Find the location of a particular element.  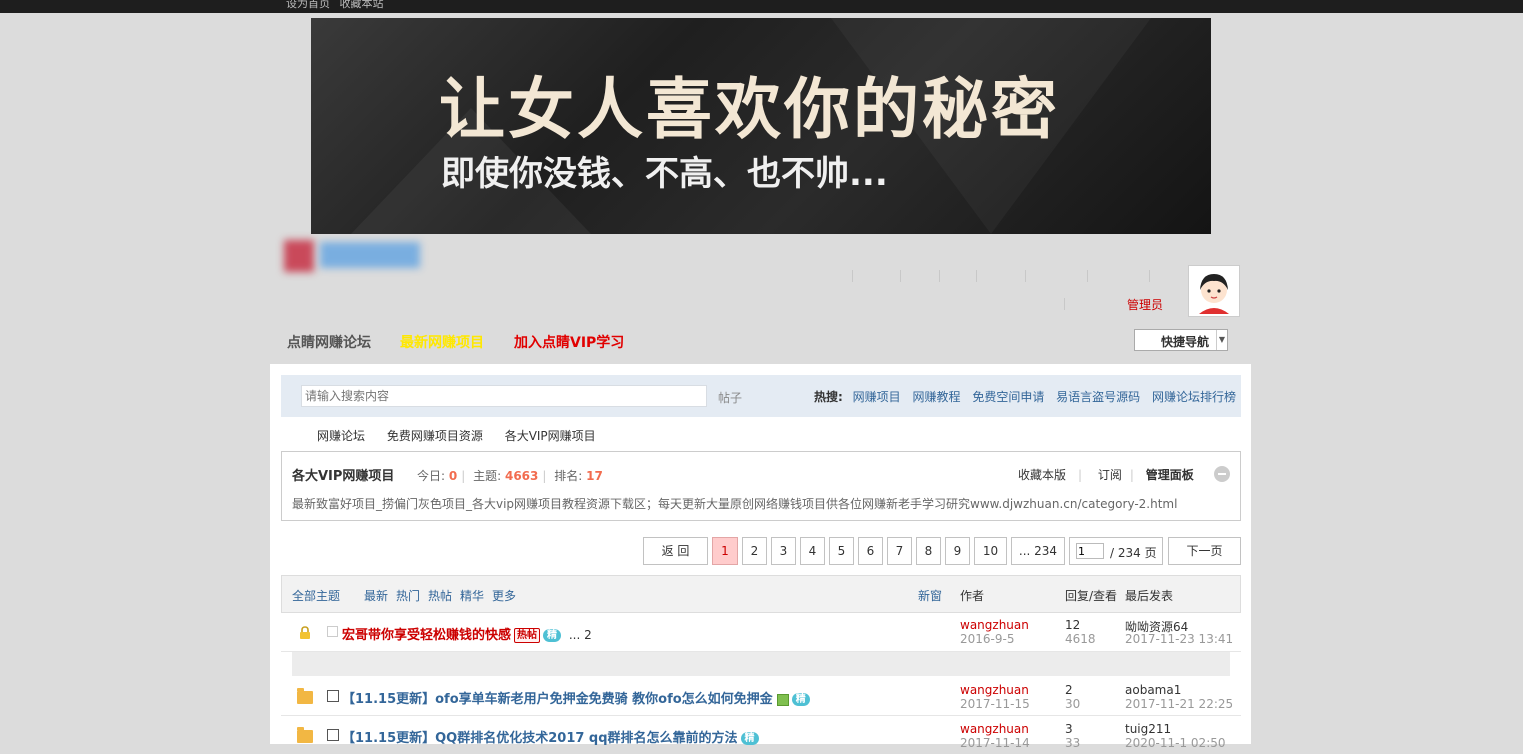

forum-title: 各大VIP网赚项目 is located at coordinates (343, 476).